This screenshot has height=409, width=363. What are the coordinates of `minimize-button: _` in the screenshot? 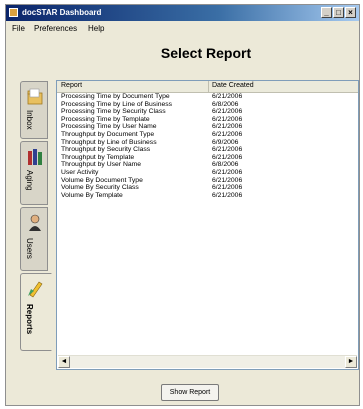 It's located at (326, 12).